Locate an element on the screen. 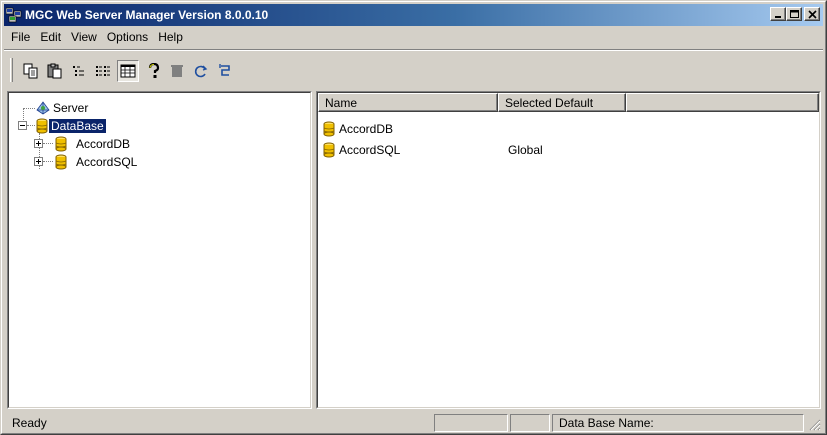 Image resolution: width=827 pixels, height=435 pixels. list-view-button is located at coordinates (79, 71).